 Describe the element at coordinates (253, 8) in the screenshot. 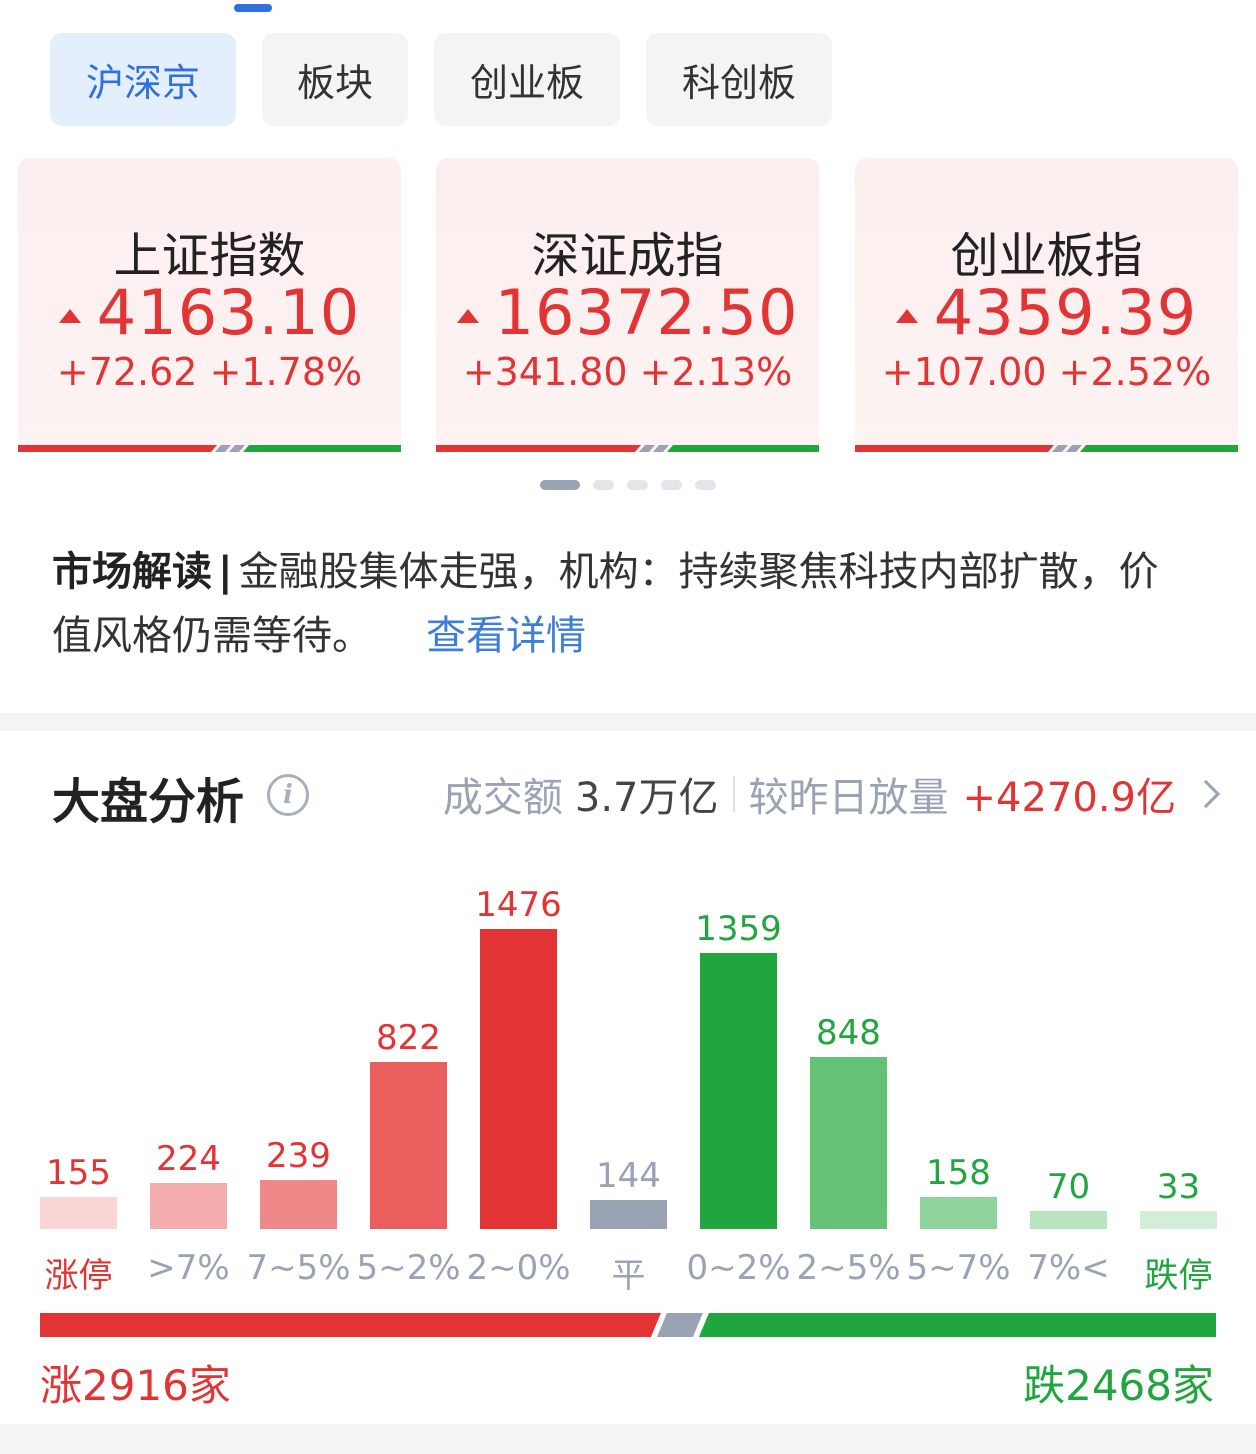

I see `top-tab-indicator` at that location.